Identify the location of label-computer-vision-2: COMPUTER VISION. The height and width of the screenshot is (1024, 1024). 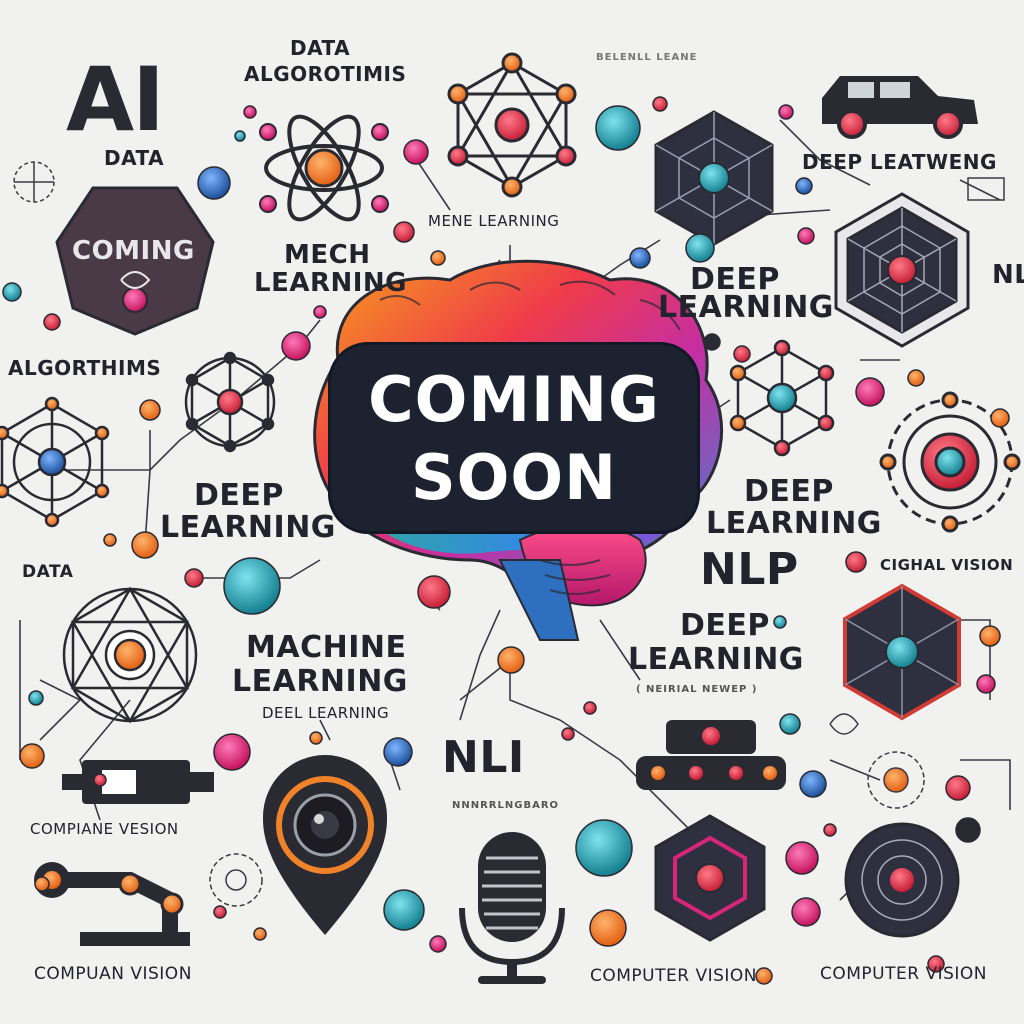
(903, 974).